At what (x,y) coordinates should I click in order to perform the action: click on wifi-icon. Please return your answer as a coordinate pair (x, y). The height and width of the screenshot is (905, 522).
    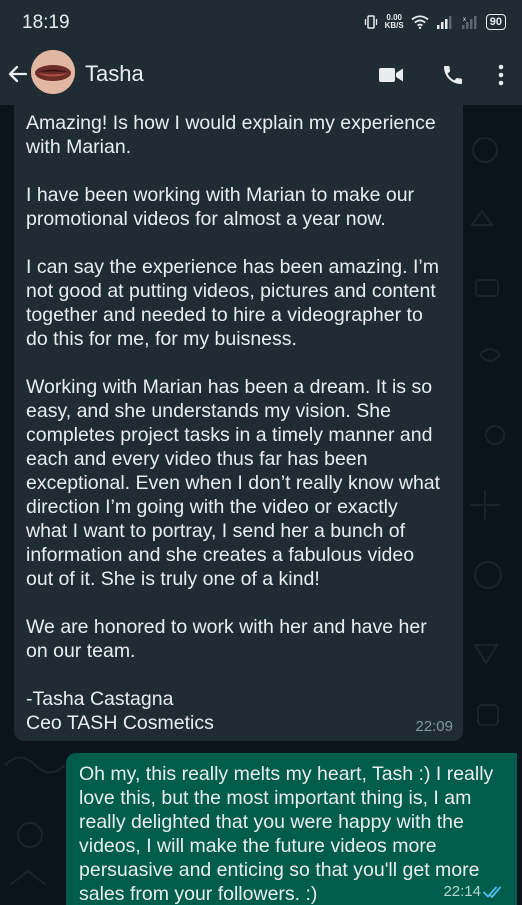
    Looking at the image, I should click on (420, 22).